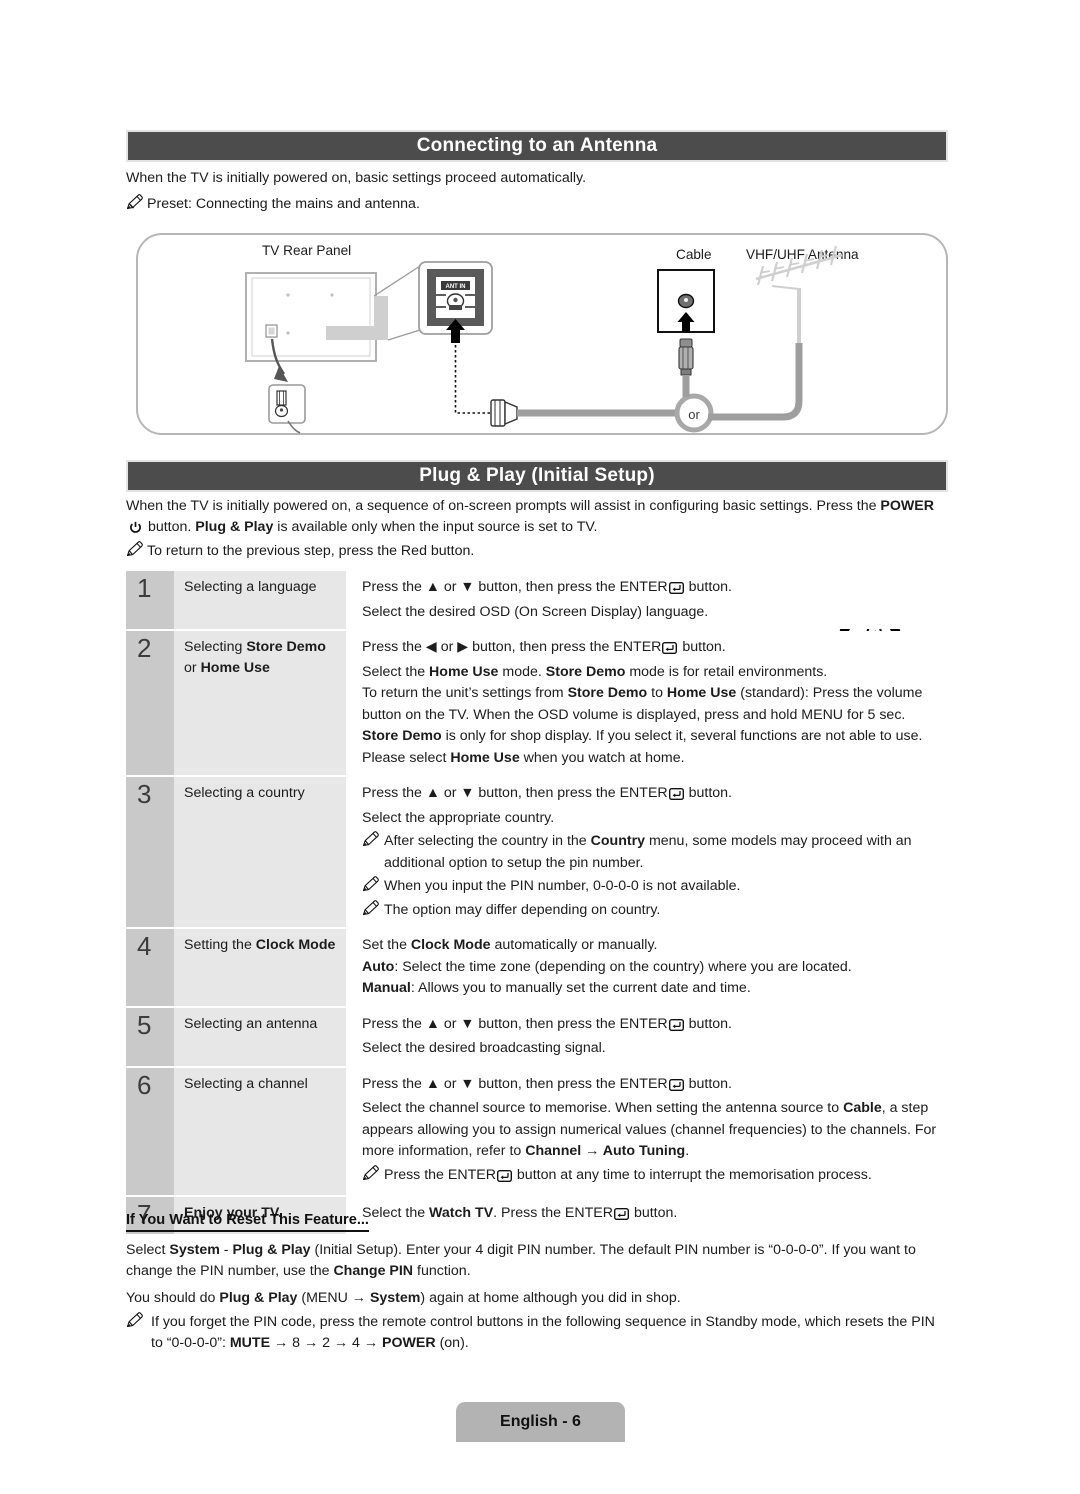 This screenshot has width=1080, height=1494. I want to click on diagram-graphics: ANT IN or, so click(544, 339).